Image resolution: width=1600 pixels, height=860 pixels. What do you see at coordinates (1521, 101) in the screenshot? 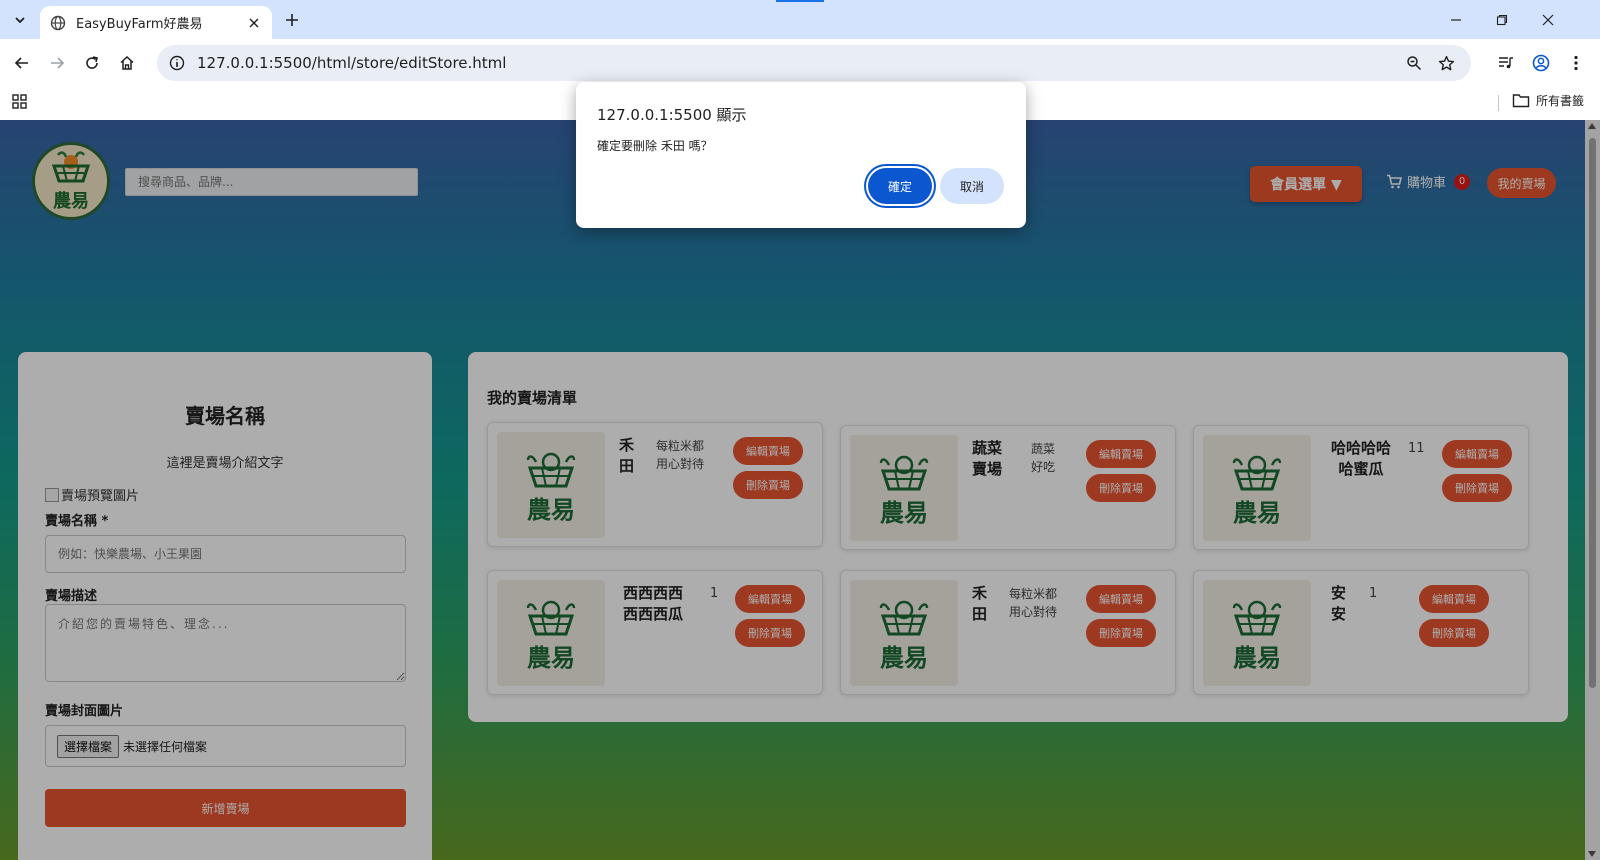
I see `folder-icon` at bounding box center [1521, 101].